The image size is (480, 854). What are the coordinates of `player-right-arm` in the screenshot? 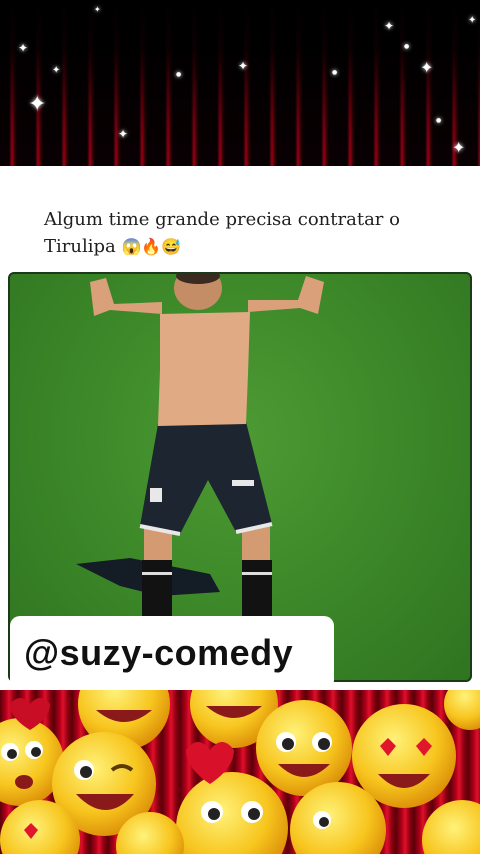 It's located at (286, 295).